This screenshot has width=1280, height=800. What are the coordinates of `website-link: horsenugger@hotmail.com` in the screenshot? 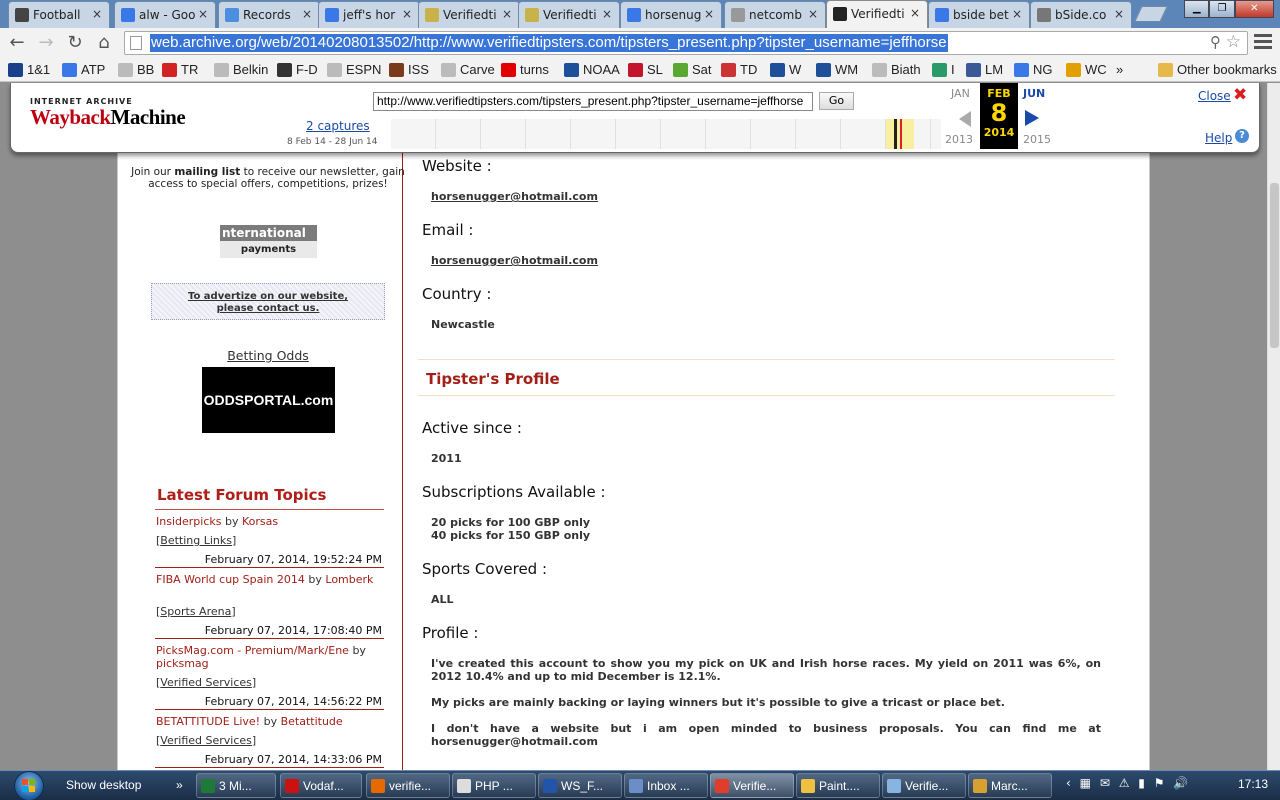 It's located at (514, 196).